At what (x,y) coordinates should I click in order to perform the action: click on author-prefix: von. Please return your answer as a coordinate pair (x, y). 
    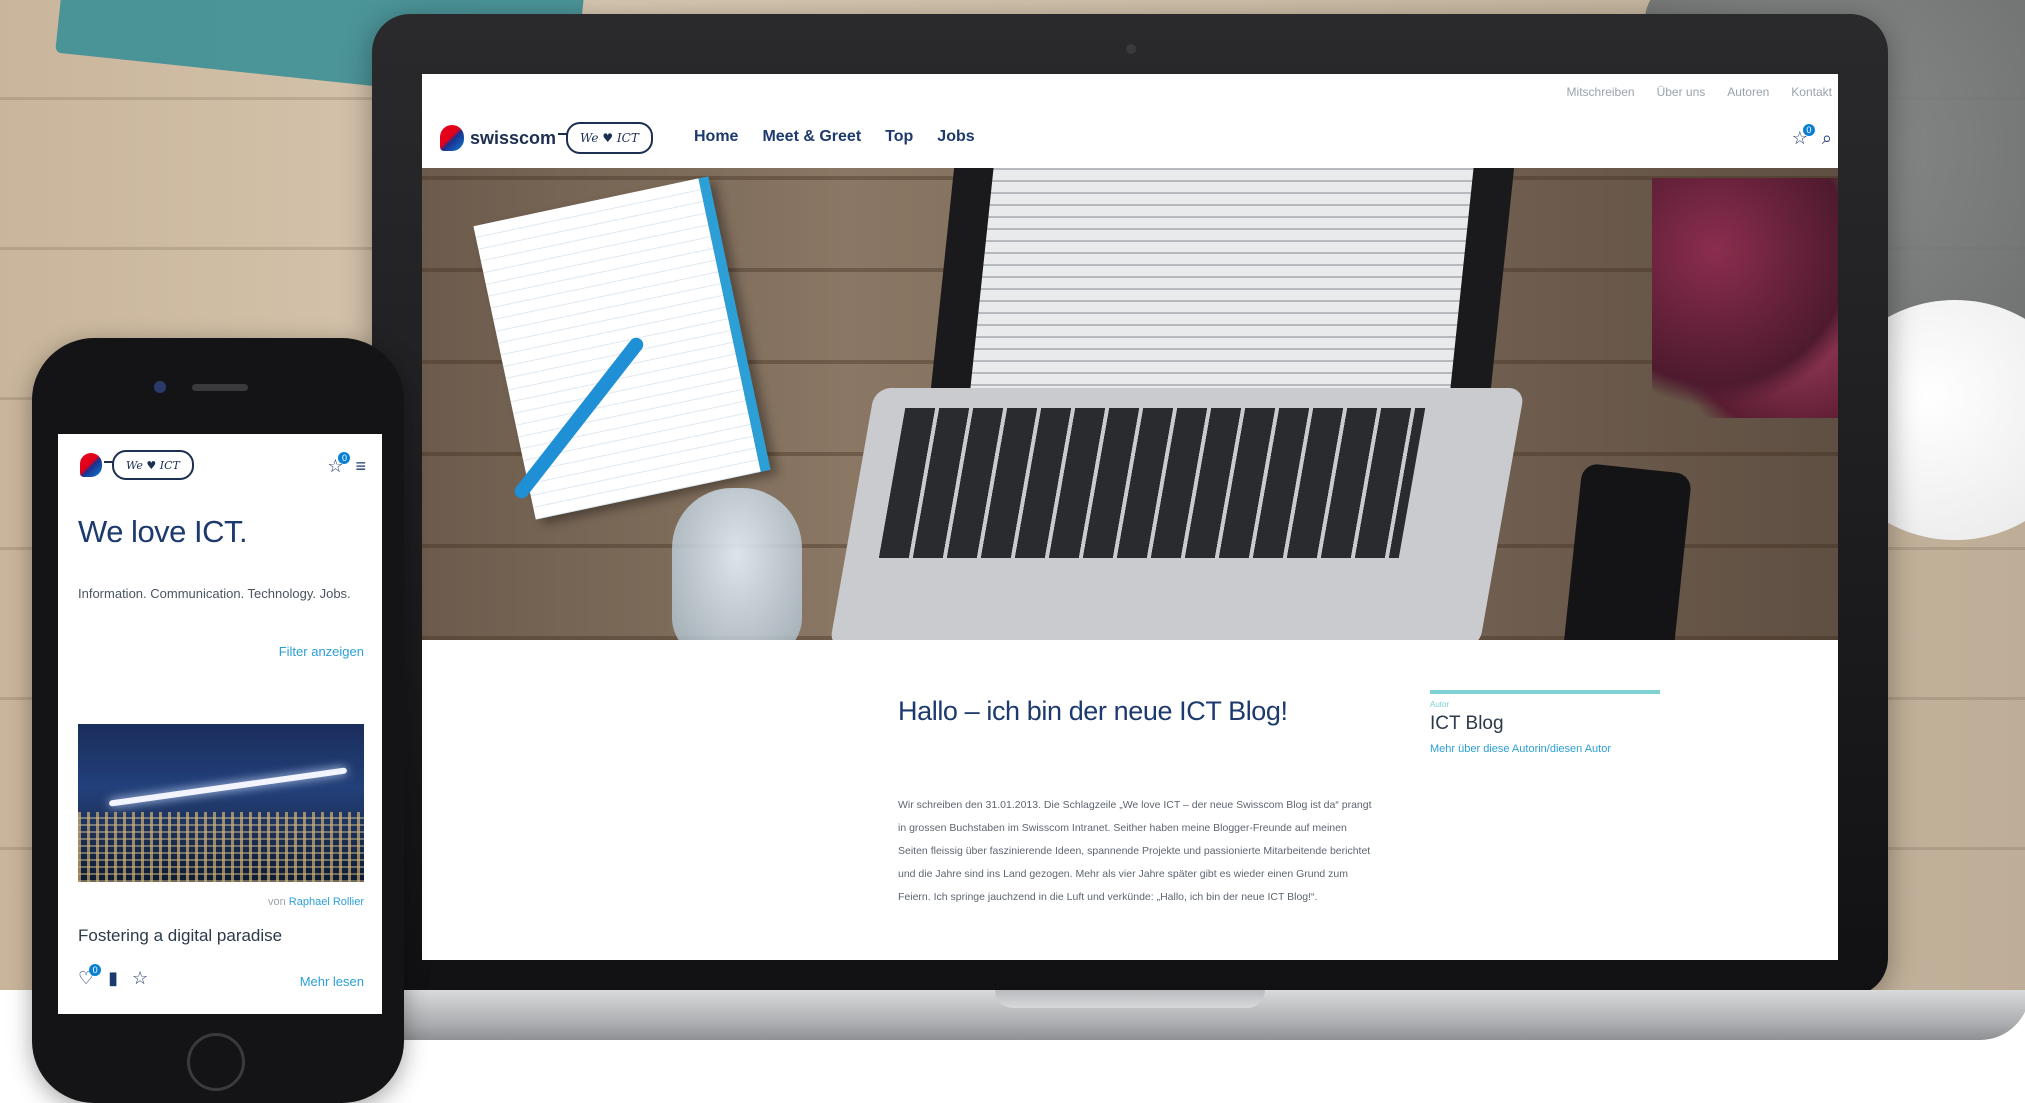
    Looking at the image, I should click on (276, 902).